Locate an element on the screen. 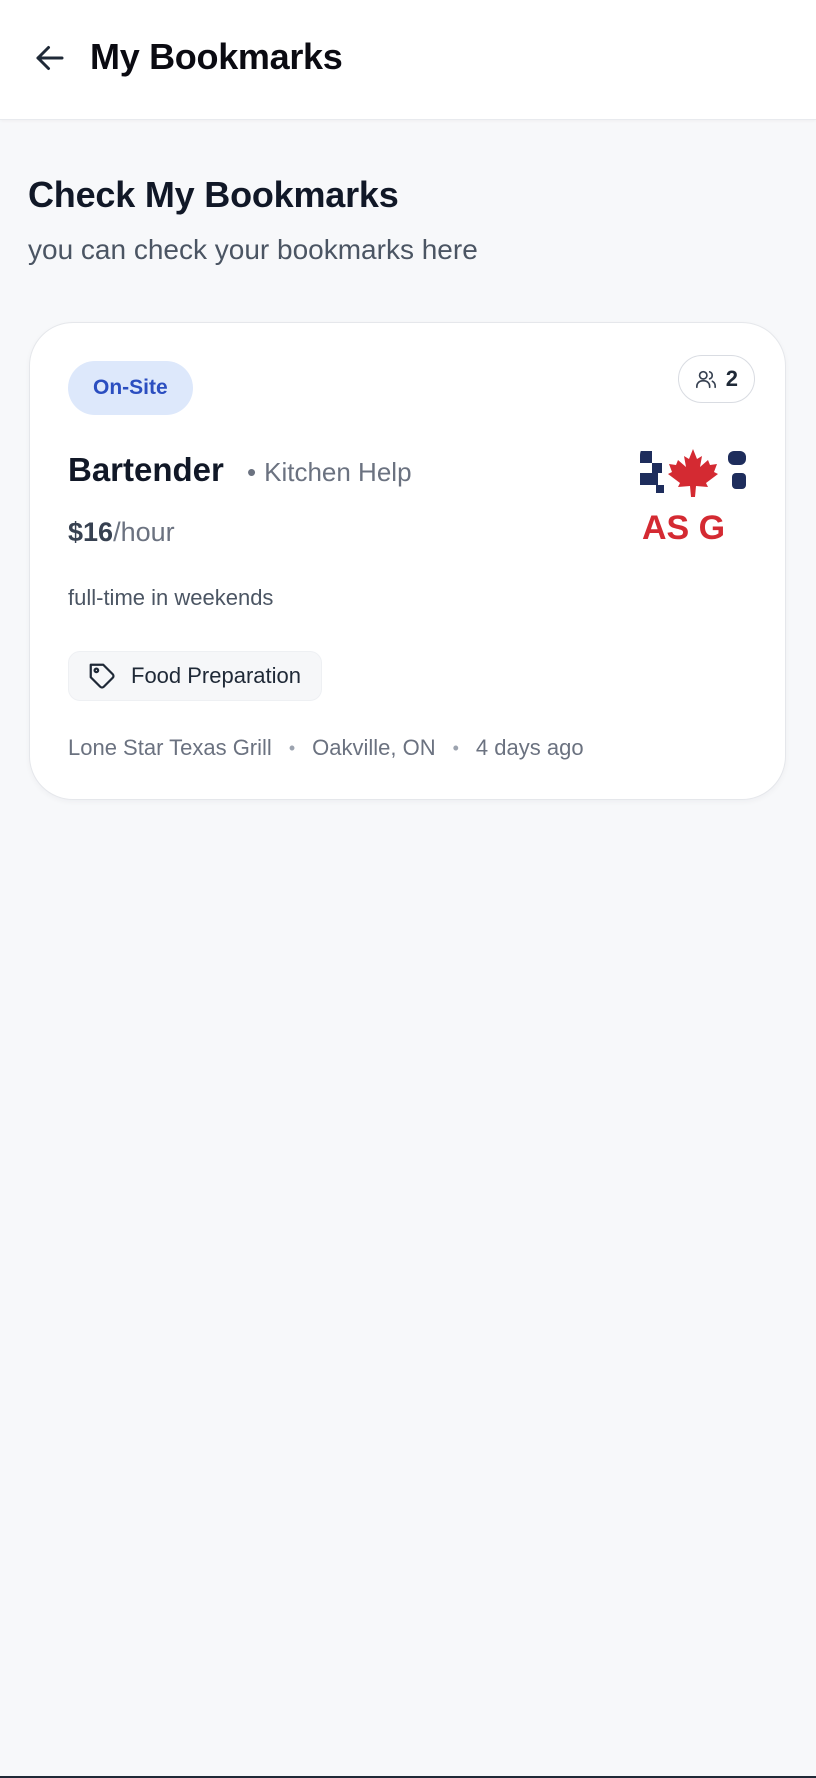 The image size is (816, 1778). company-name: Lone Star Texas Grill is located at coordinates (170, 747).